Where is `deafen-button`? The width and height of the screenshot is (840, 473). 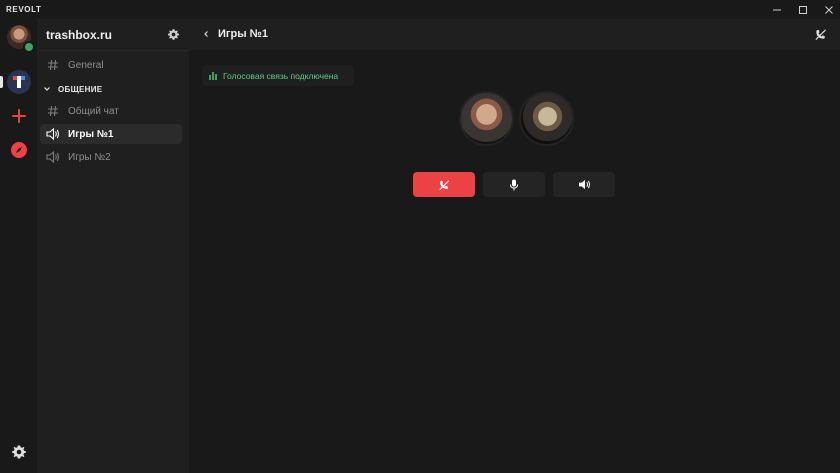 deafen-button is located at coordinates (584, 184).